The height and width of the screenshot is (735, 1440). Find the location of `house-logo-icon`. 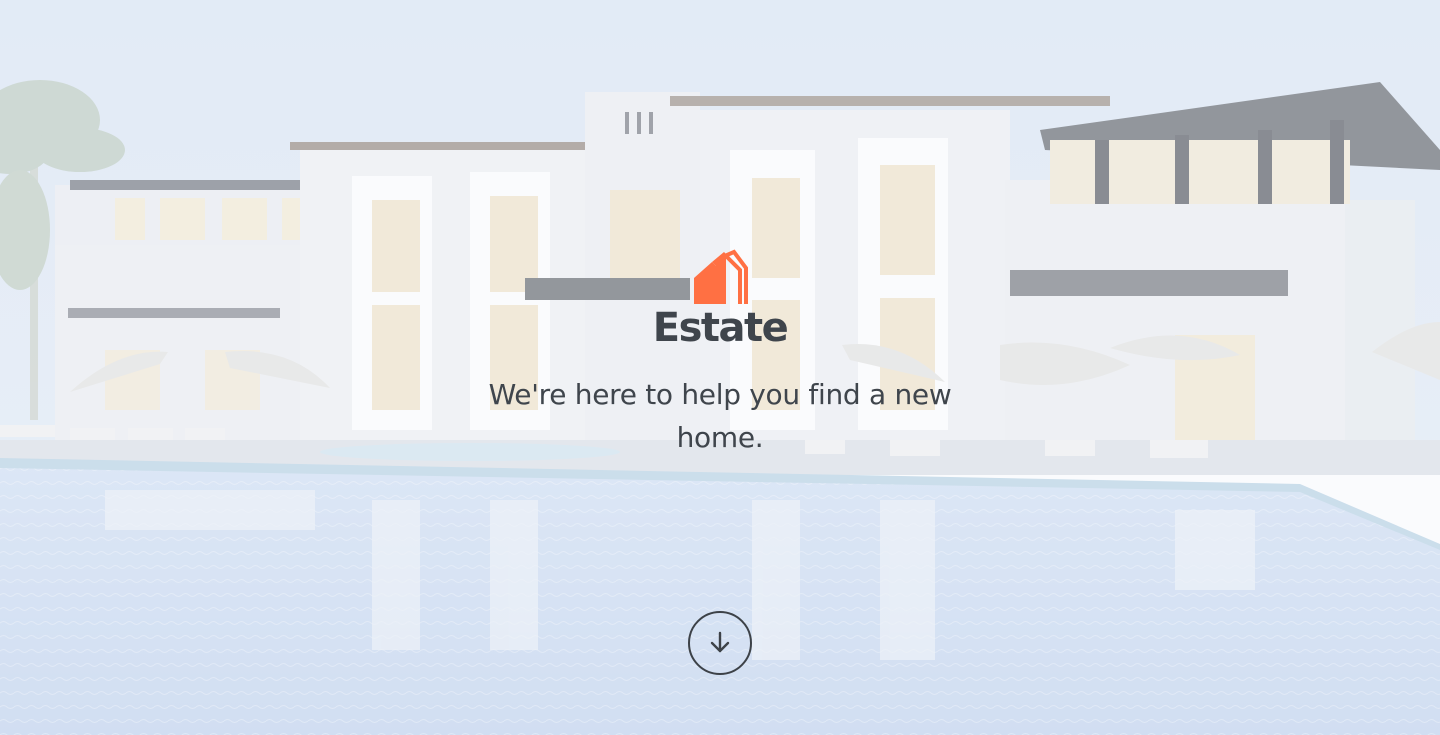

house-logo-icon is located at coordinates (721, 276).